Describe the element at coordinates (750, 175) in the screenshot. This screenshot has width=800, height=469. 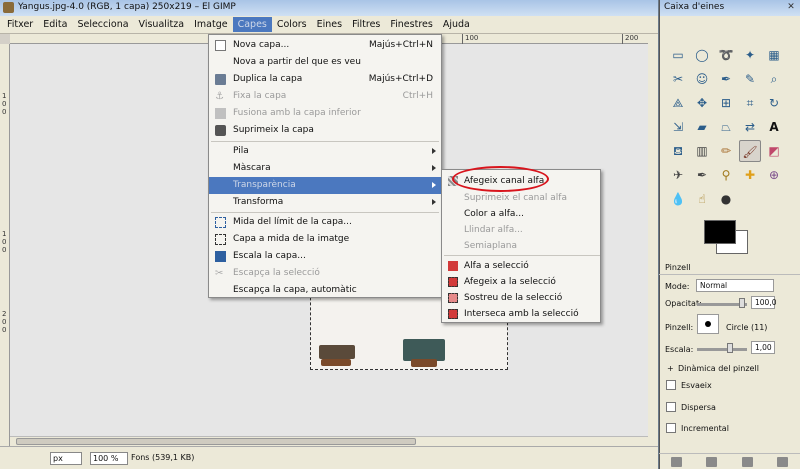
I see `heal-tool-icon: ✚` at that location.